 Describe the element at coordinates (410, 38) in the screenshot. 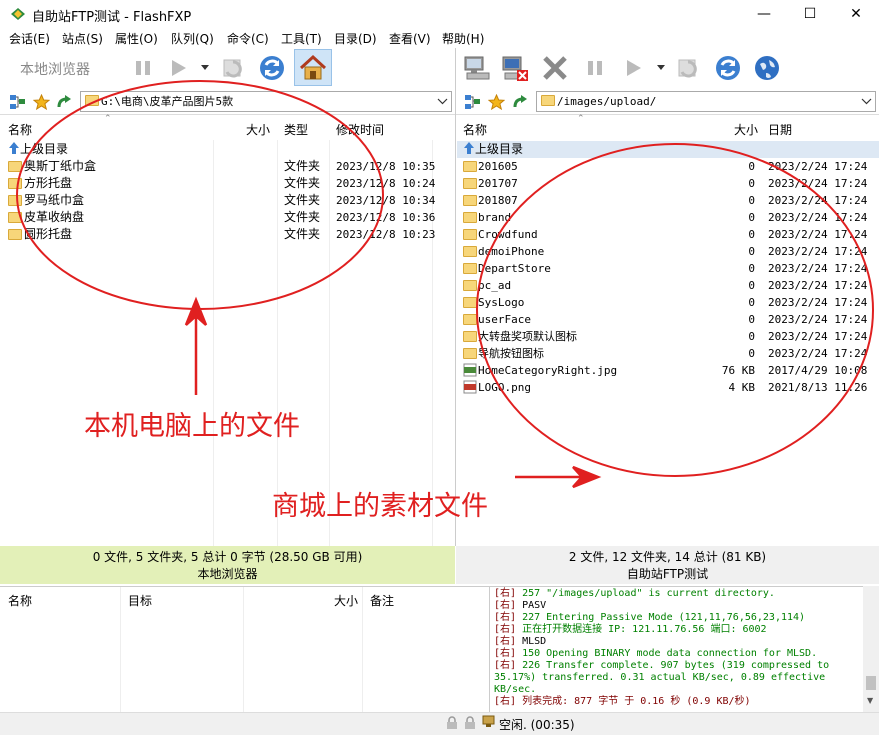

I see `menu-view: 查看(V)` at that location.